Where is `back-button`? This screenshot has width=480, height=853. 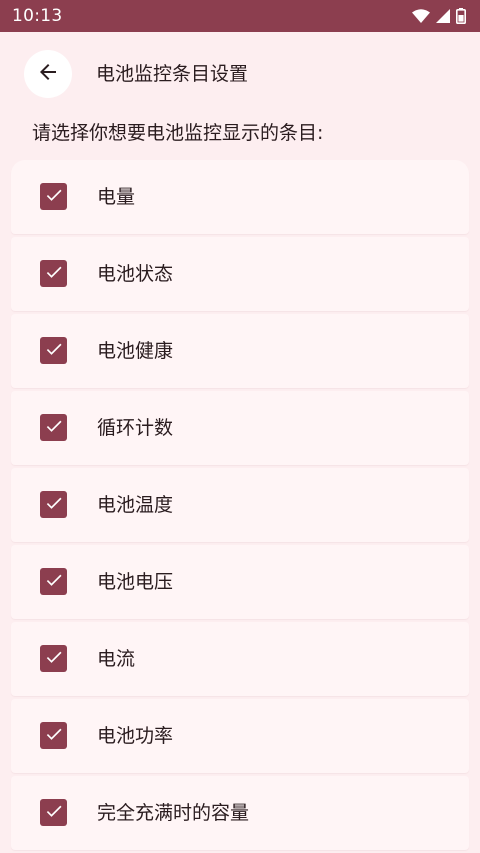
back-button is located at coordinates (48, 74).